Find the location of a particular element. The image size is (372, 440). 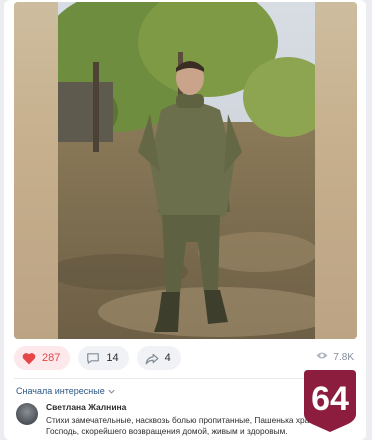

like-button: 287 is located at coordinates (42, 358).